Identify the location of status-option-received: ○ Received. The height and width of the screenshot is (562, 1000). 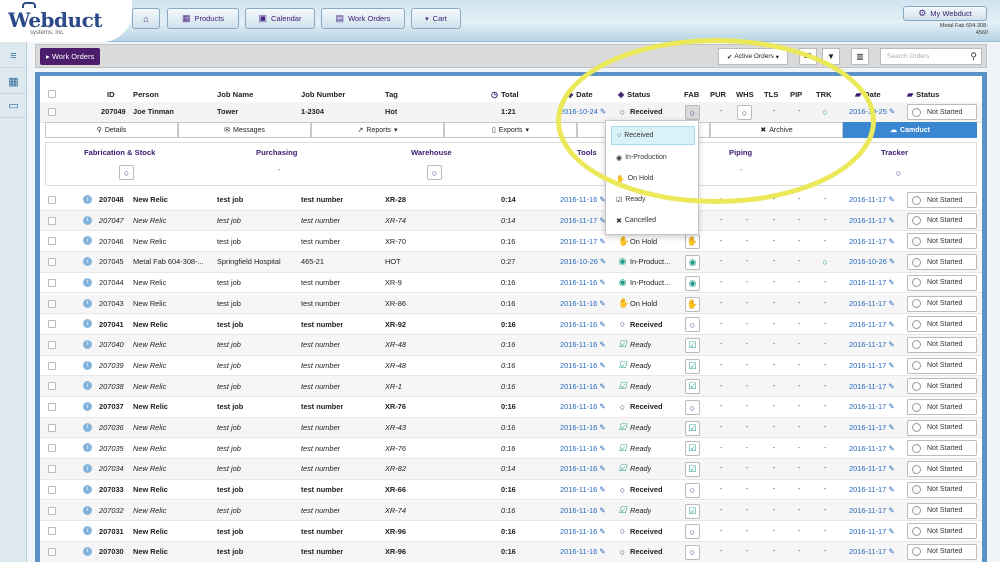
(653, 135).